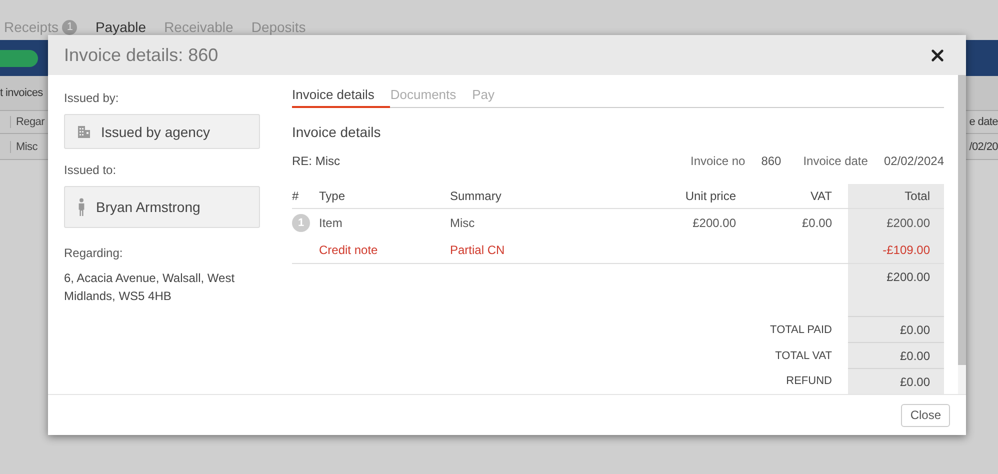  What do you see at coordinates (141, 55) in the screenshot?
I see `dialog-title: Invoice details: 860` at bounding box center [141, 55].